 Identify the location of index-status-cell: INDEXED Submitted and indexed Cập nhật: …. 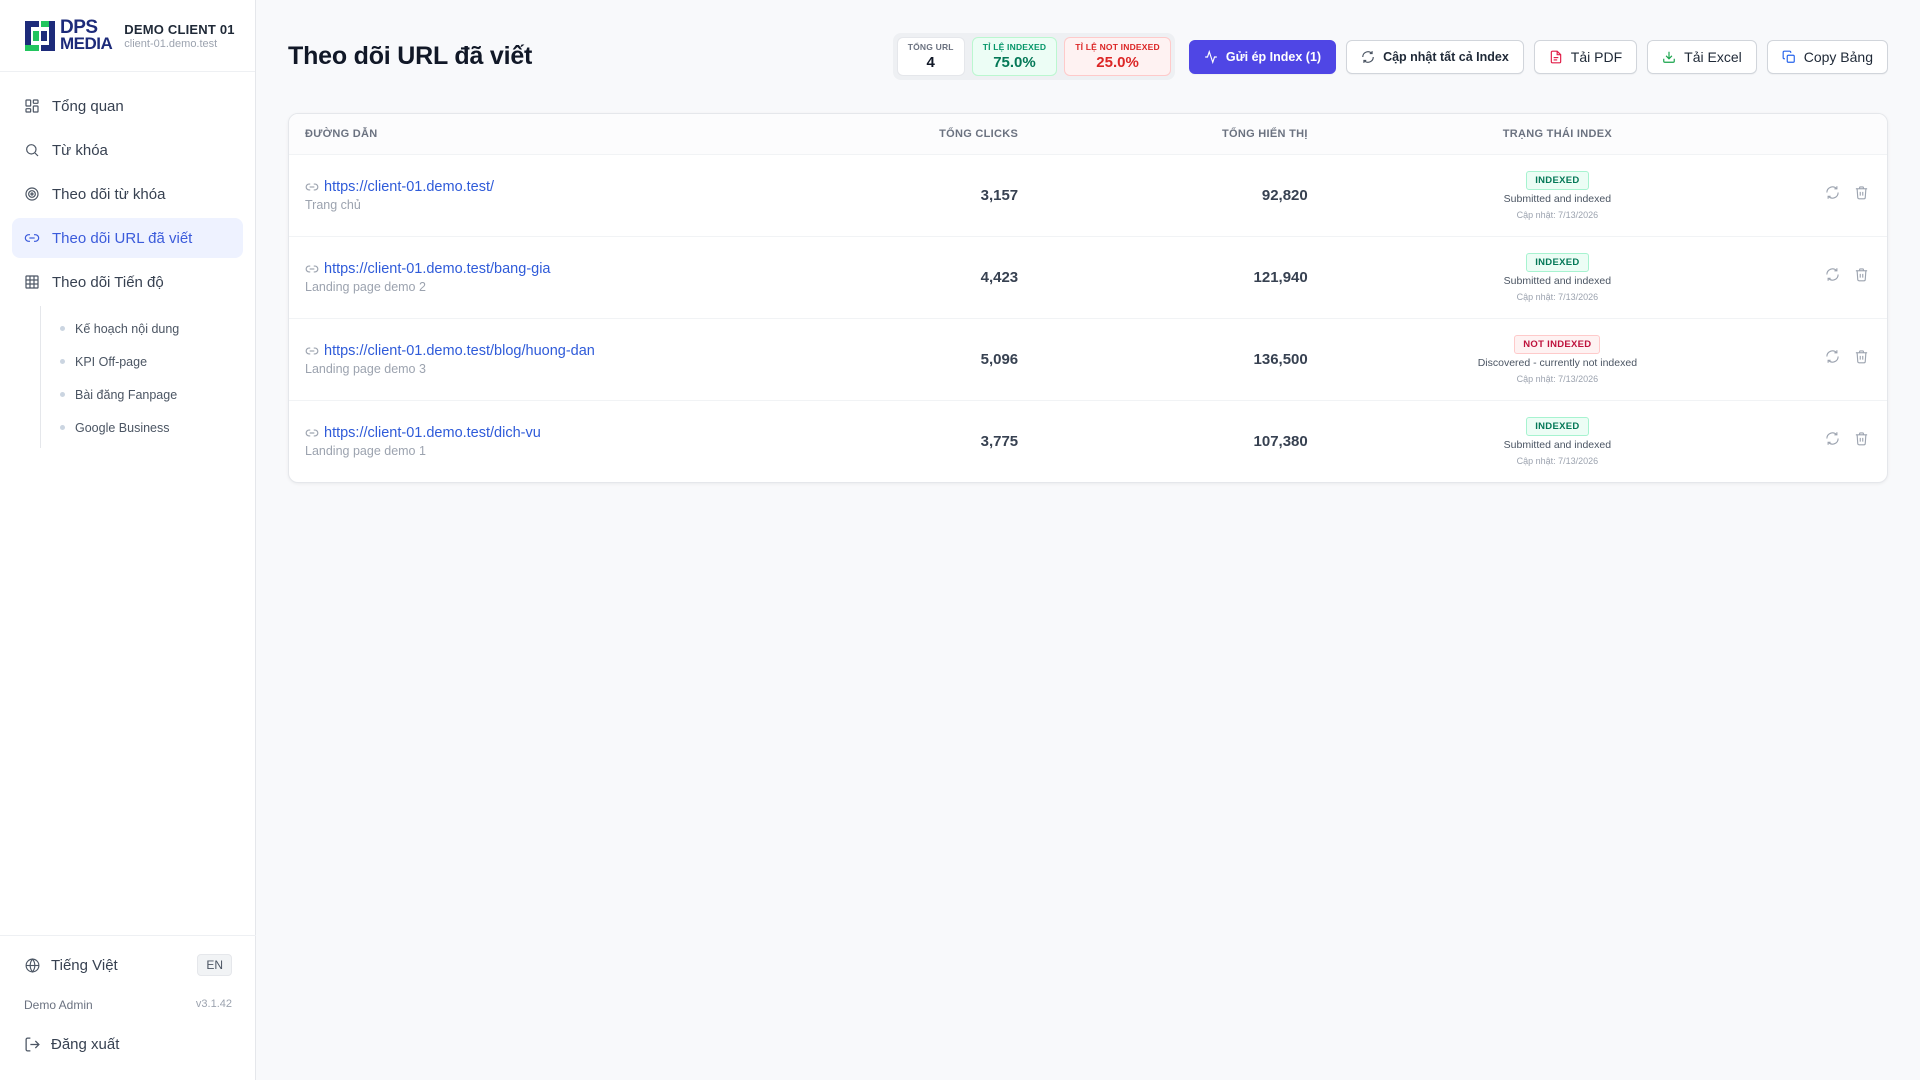
(1557, 195).